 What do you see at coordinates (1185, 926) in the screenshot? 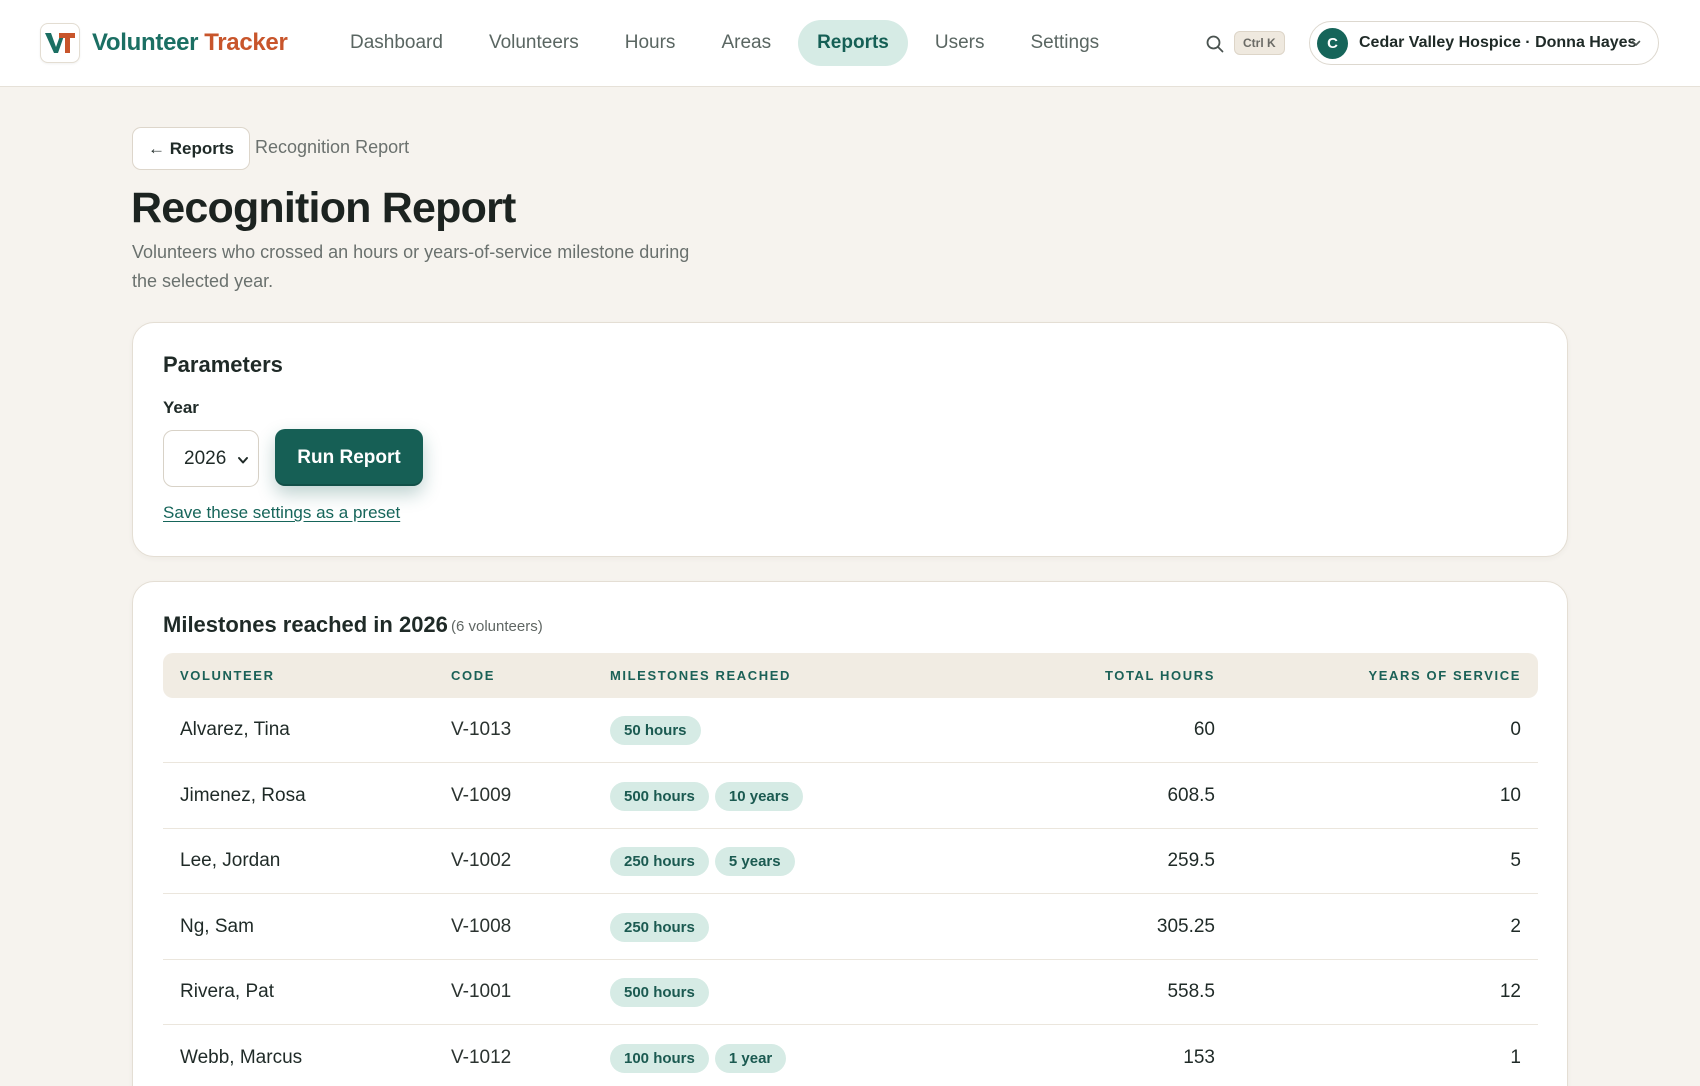
I see `total-hours: 305.25` at bounding box center [1185, 926].